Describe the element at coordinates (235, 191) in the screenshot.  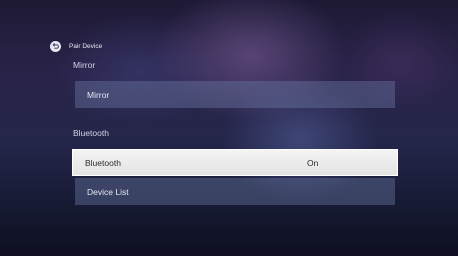
I see `device-list-item: Device List` at that location.